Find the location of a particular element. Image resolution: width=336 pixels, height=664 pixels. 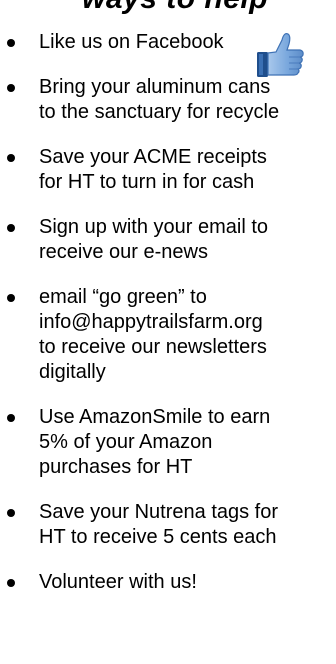

page-heading: ways to help is located at coordinates (175, 8).